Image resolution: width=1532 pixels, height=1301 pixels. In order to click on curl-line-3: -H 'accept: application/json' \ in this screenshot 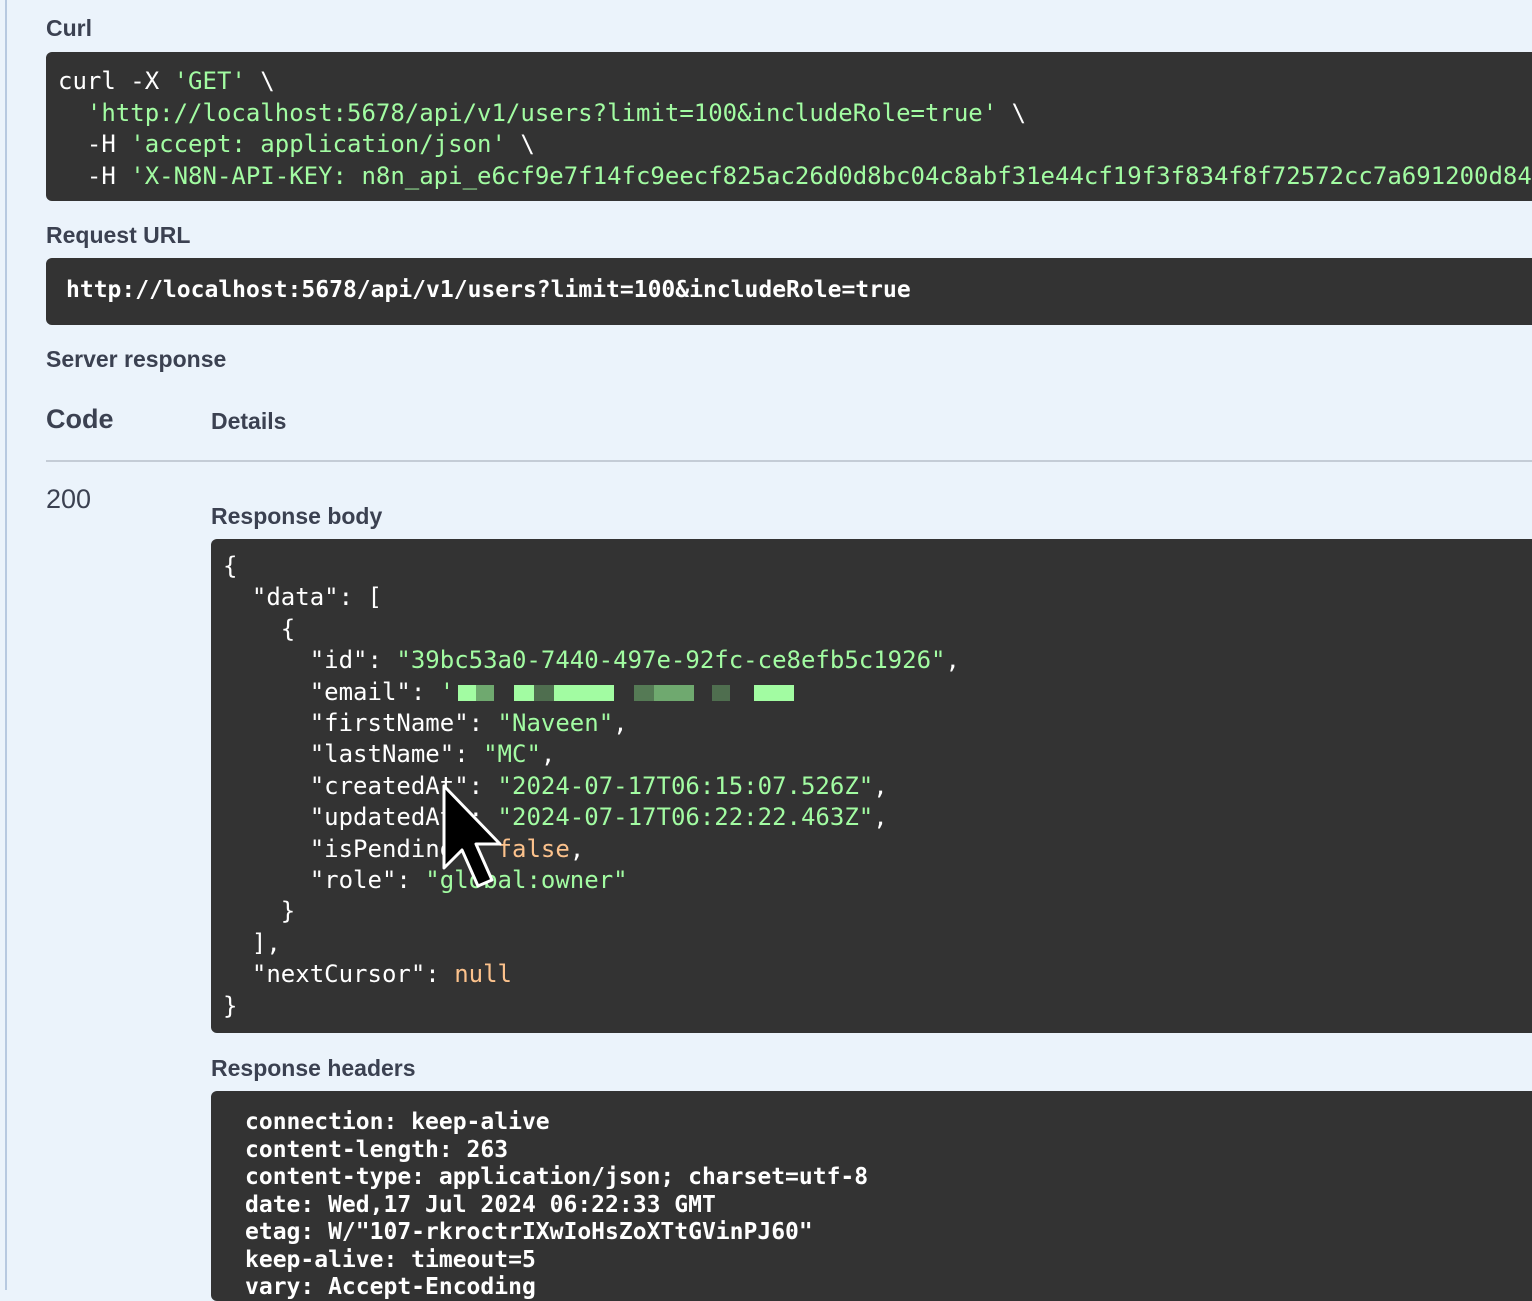, I will do `click(296, 144)`.